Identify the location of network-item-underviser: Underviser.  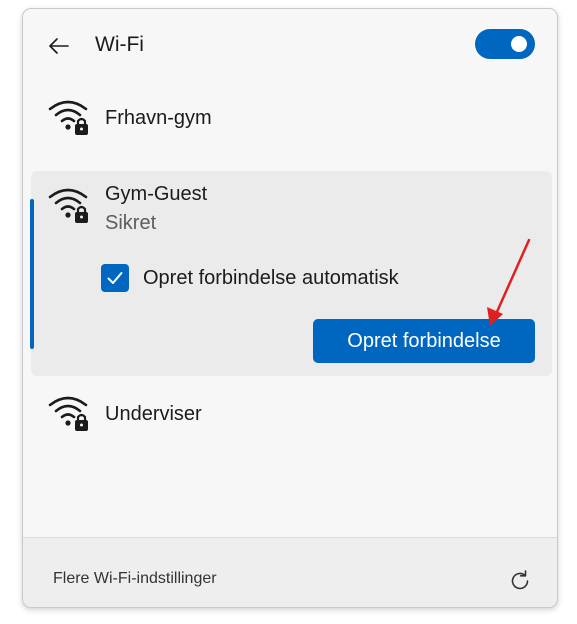
(291, 415).